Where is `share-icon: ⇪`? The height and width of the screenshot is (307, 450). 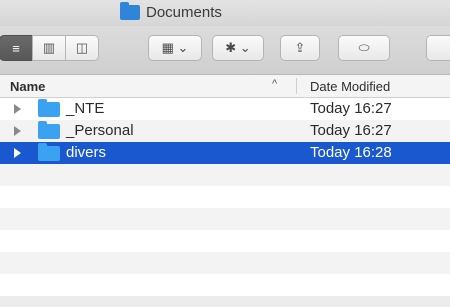 share-icon: ⇪ is located at coordinates (300, 47).